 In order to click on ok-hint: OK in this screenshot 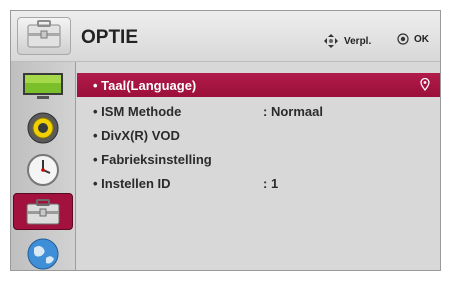, I will do `click(413, 39)`.